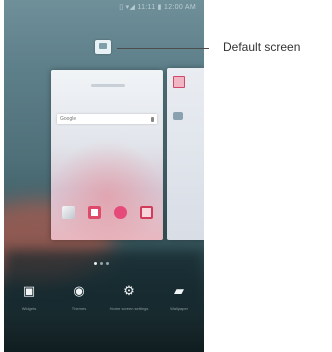 The width and height of the screenshot is (332, 352). I want to click on home-screen-settings-label: Home screen settings, so click(129, 308).